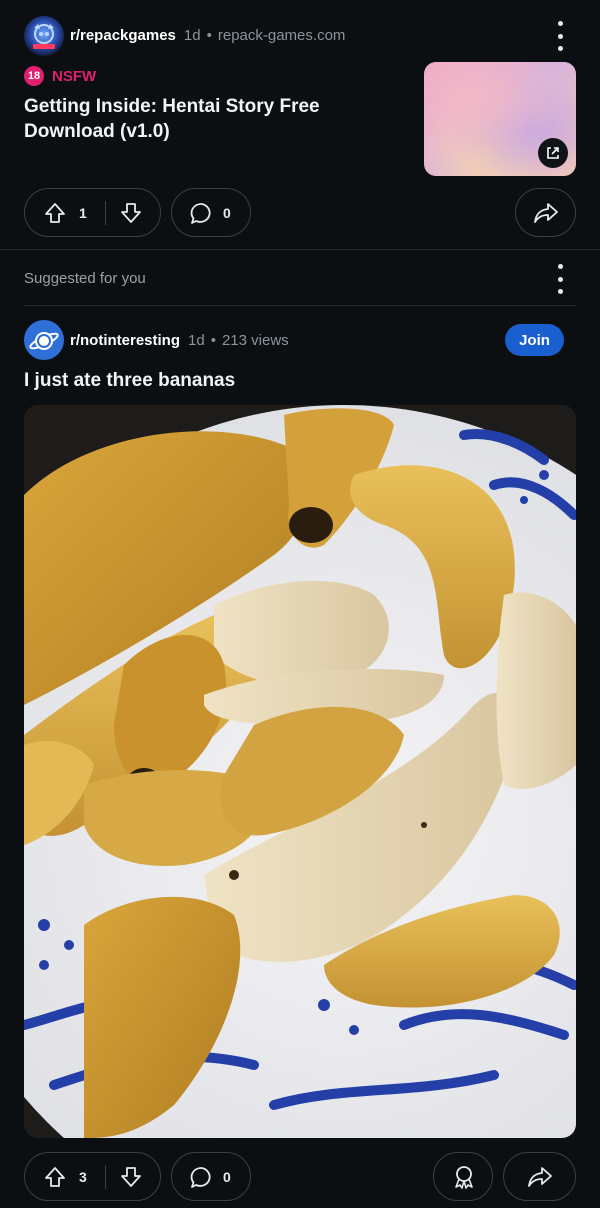 This screenshot has width=600, height=1208. I want to click on nsfw-label: NSFW, so click(74, 76).